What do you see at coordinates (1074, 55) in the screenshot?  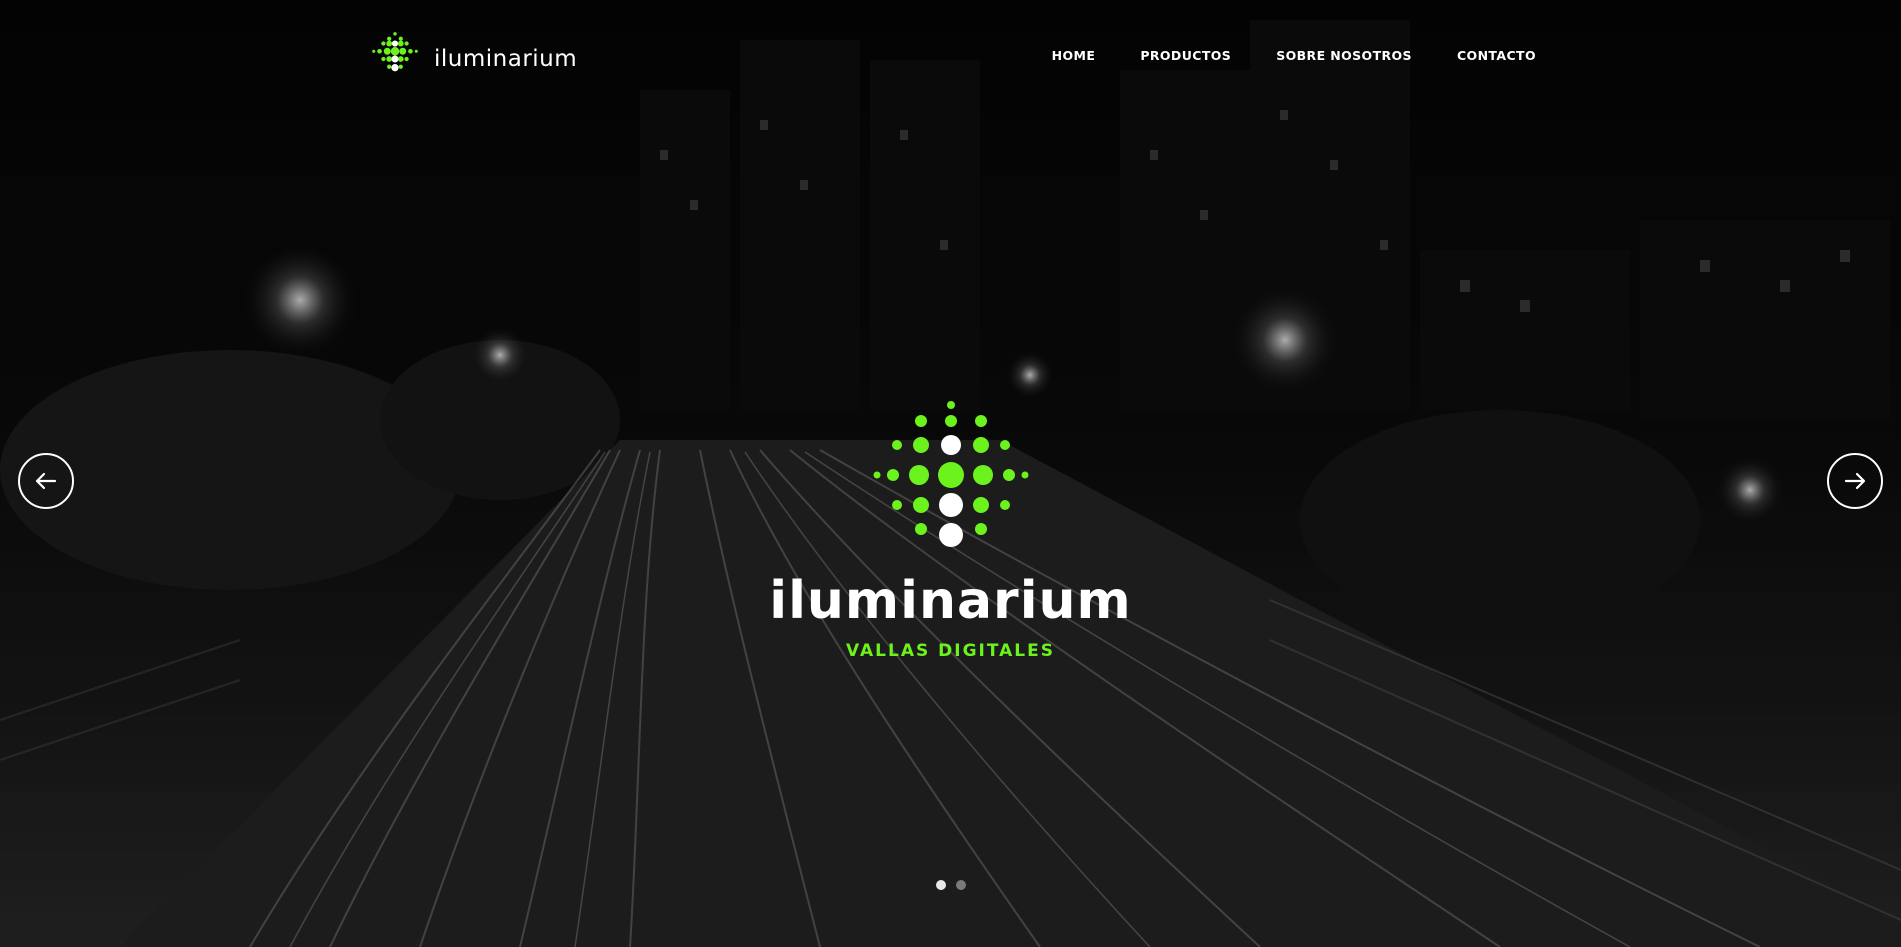 I see `nav-home: HOME` at bounding box center [1074, 55].